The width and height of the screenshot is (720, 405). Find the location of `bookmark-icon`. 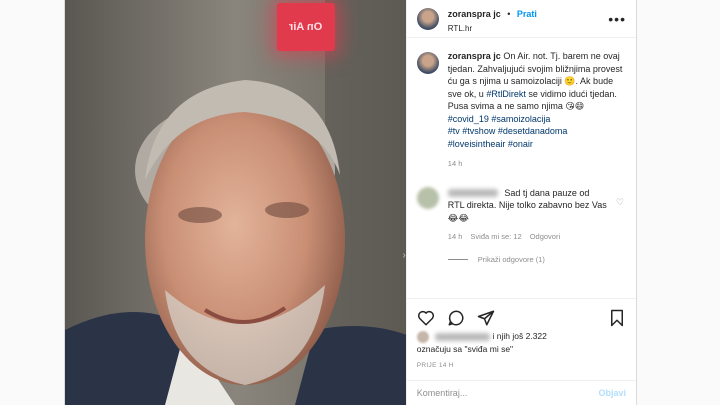

bookmark-icon is located at coordinates (617, 318).